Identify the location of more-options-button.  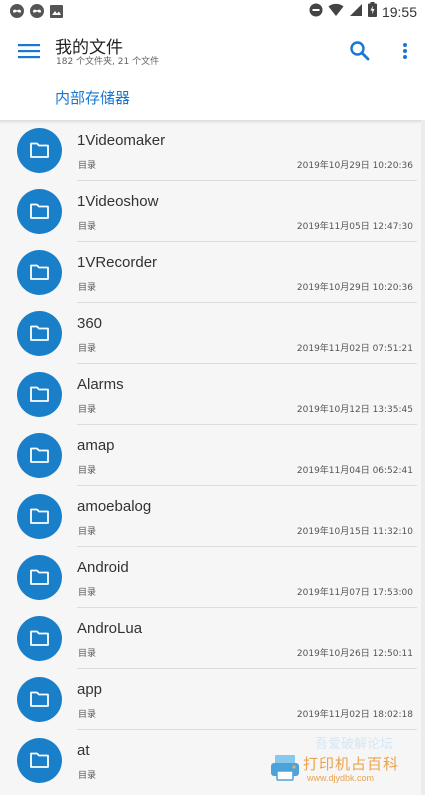
(405, 51).